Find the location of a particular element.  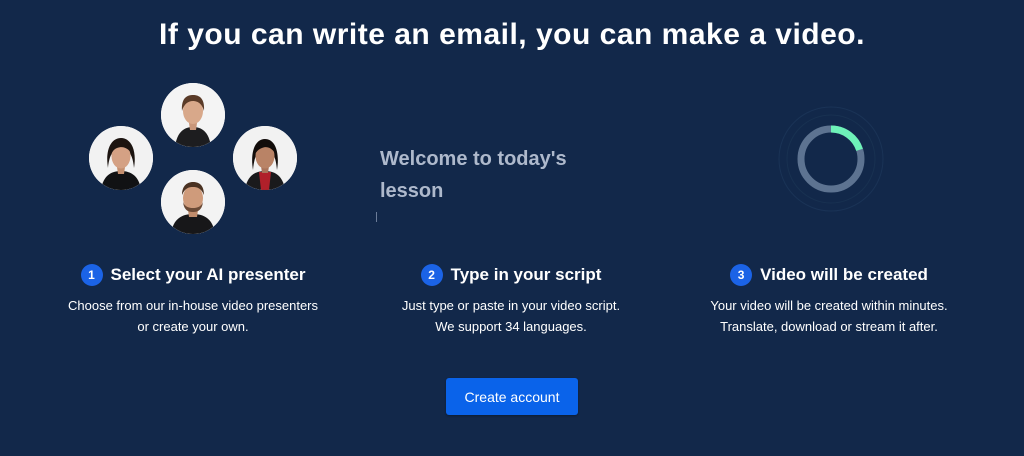

step-title-row: 3 Video will be created is located at coordinates (829, 275).